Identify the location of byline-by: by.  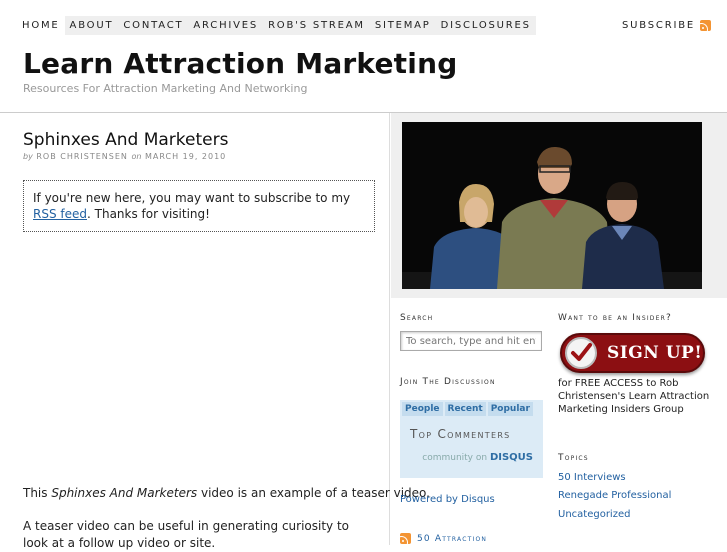
(28, 156).